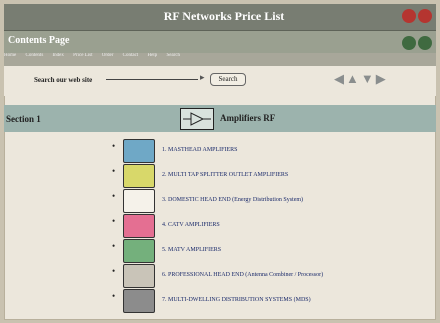 Image resolution: width=440 pixels, height=323 pixels. What do you see at coordinates (272, 151) in the screenshot?
I see `list-item: • 1. MASTHEAD AMPLIFIERS` at bounding box center [272, 151].